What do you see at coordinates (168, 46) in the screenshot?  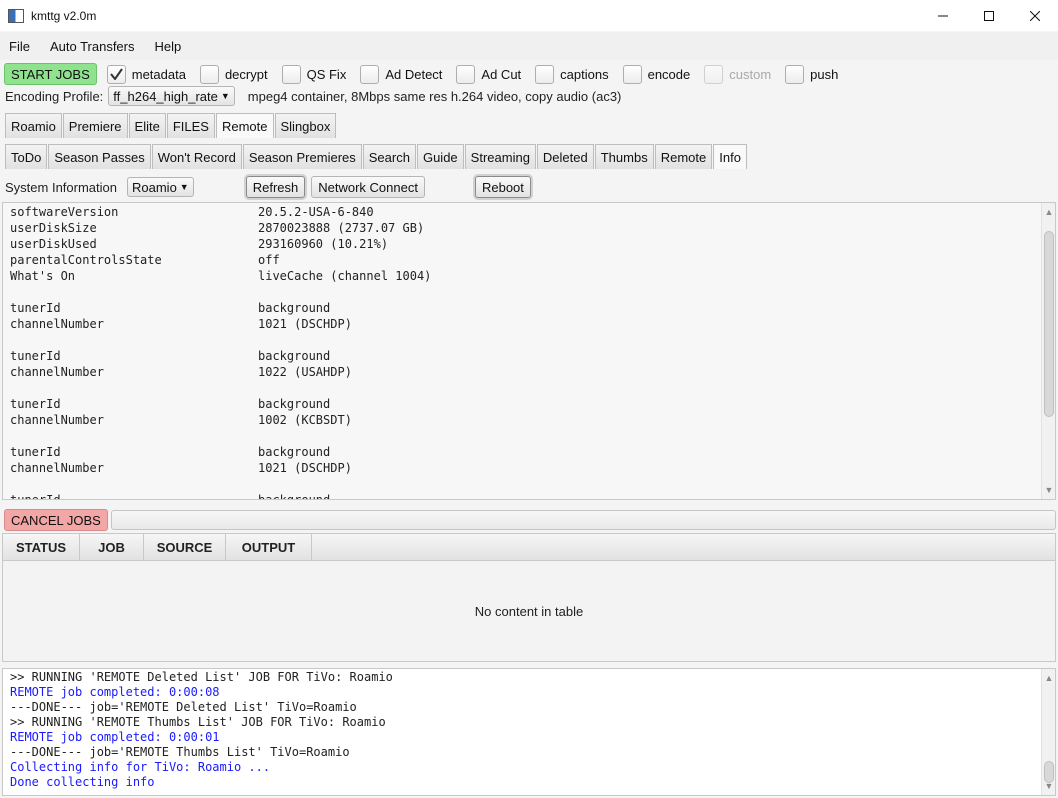 I see `menu-help: Help` at bounding box center [168, 46].